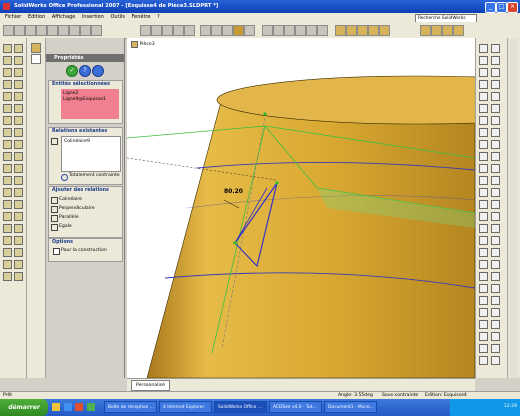  Describe the element at coordinates (24, 407) in the screenshot. I see `start-button: démarrer` at that location.